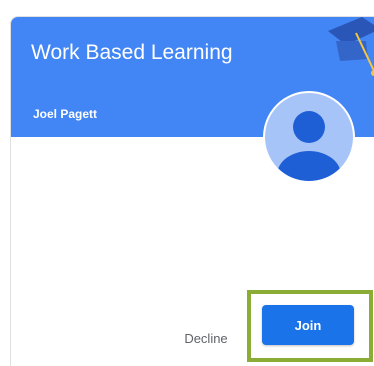 The width and height of the screenshot is (374, 366). Describe the element at coordinates (308, 325) in the screenshot. I see `join-button: Join` at that location.